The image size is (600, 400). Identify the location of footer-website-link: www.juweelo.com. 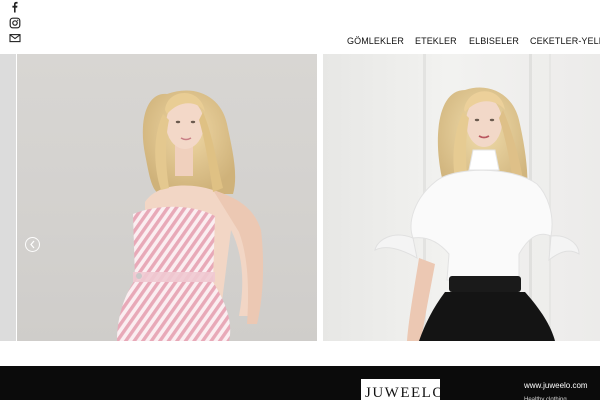
(556, 385).